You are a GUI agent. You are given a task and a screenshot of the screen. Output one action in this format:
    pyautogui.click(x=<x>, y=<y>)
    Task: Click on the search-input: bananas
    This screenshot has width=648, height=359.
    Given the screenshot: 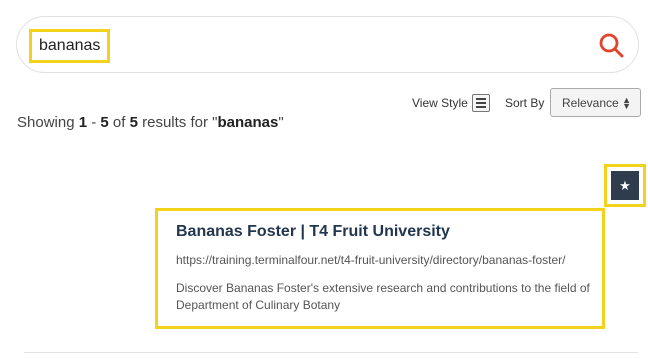 What is the action you would take?
    pyautogui.click(x=70, y=46)
    